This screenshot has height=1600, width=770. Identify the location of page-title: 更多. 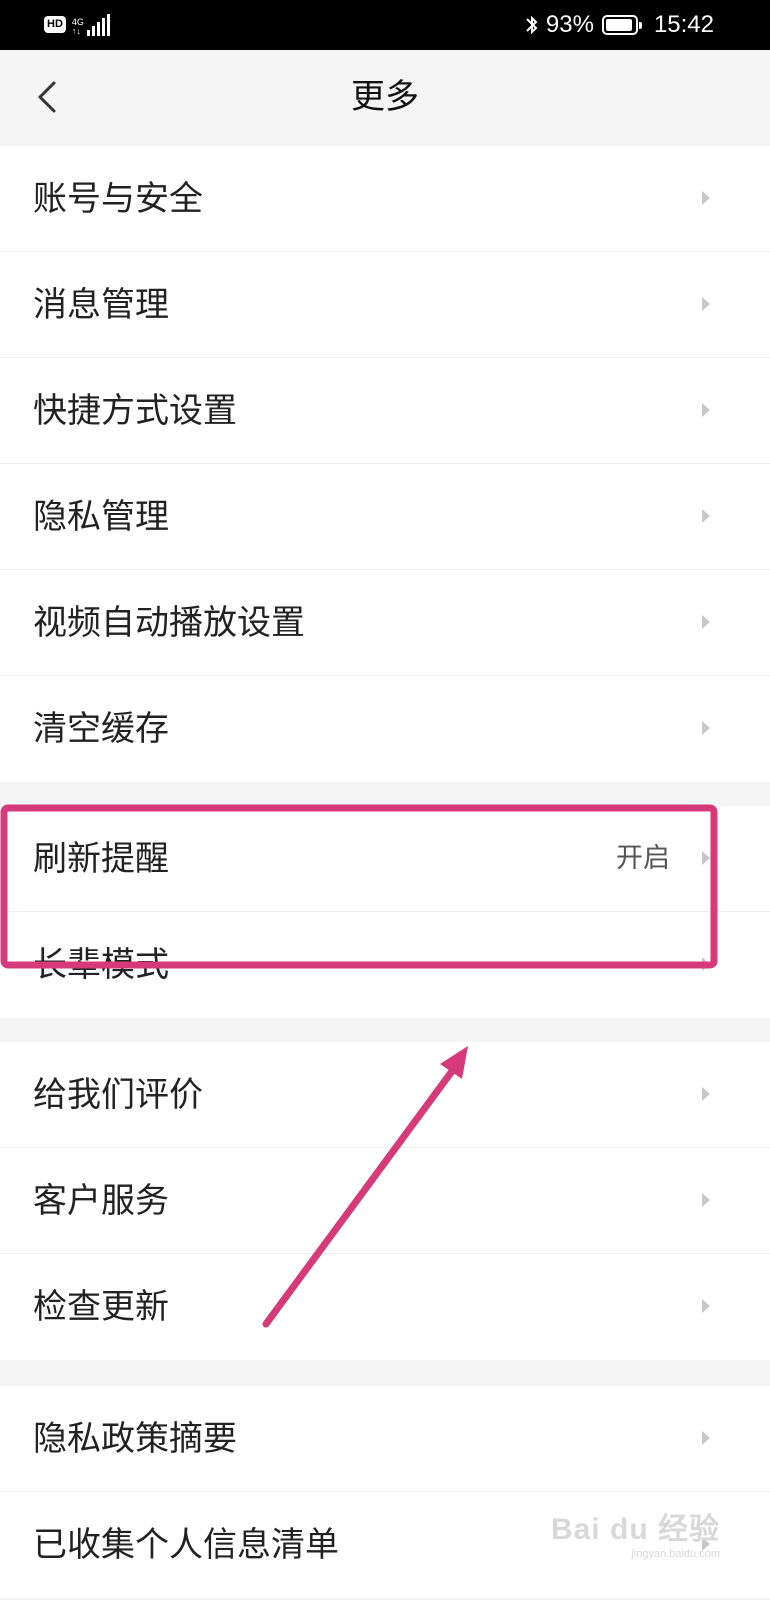
(385, 97).